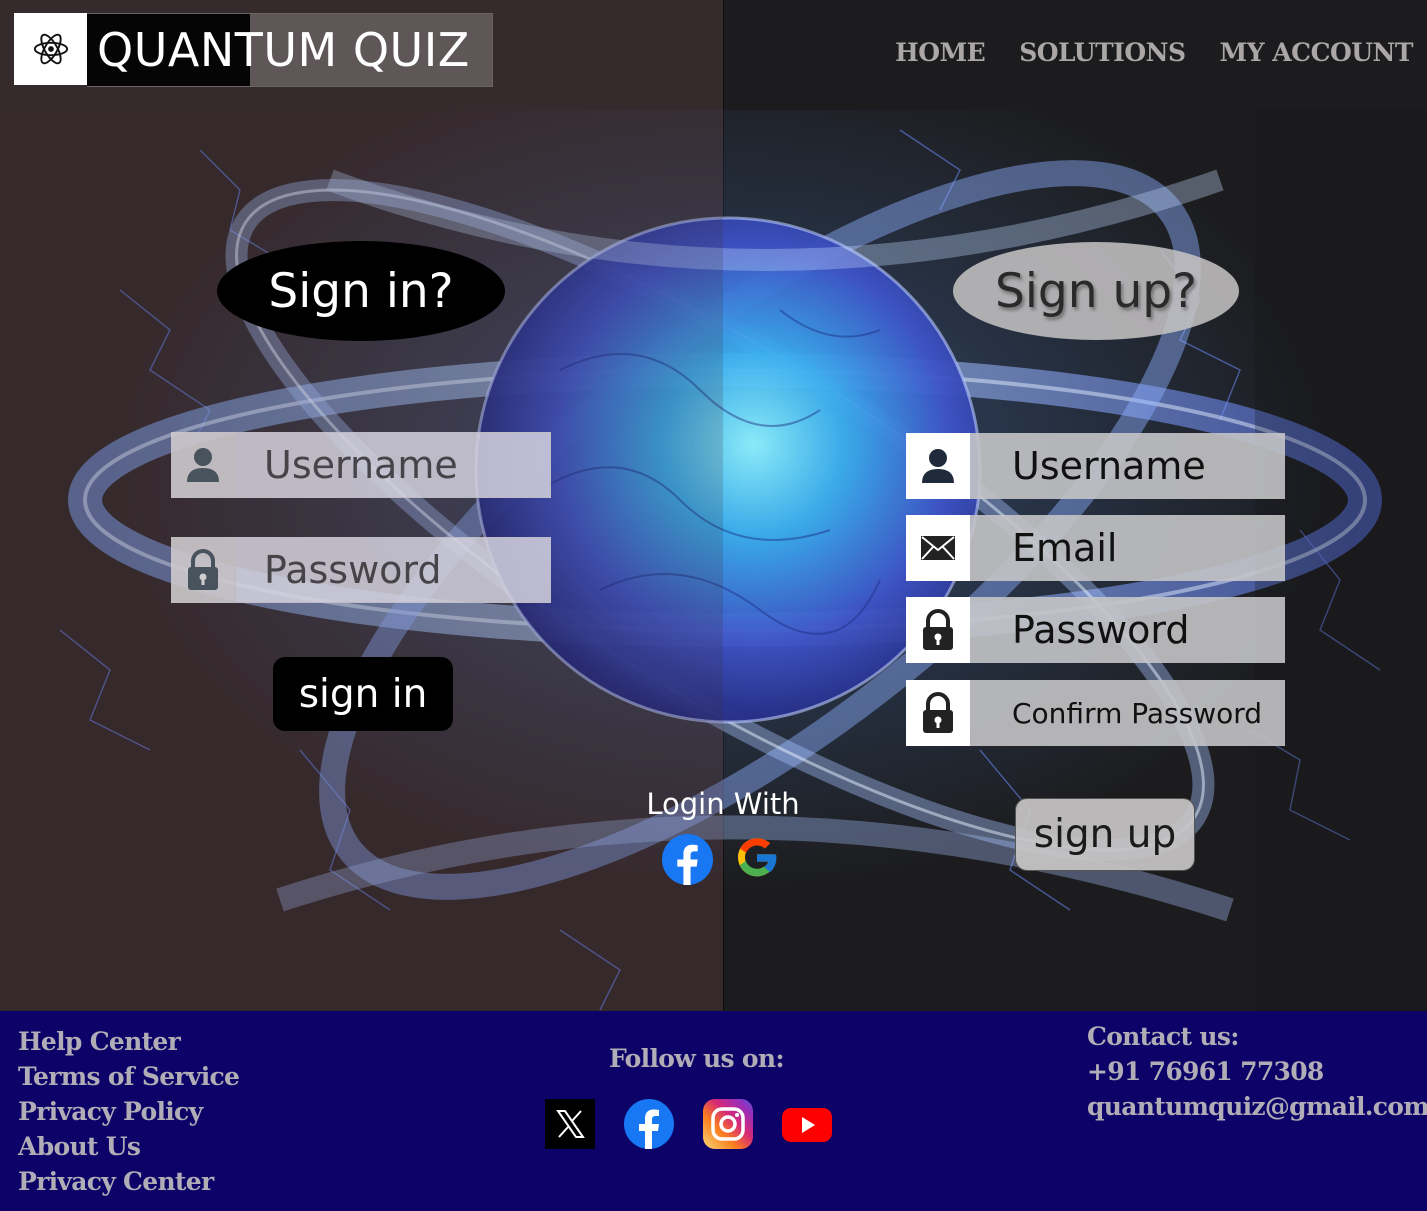  Describe the element at coordinates (723, 804) in the screenshot. I see `login-with-label: Login With` at that location.